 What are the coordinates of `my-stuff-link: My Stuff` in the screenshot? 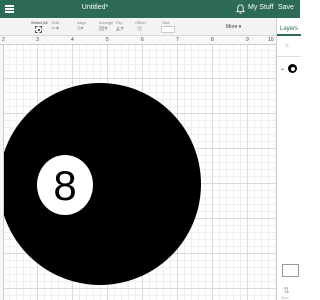 It's located at (261, 7).